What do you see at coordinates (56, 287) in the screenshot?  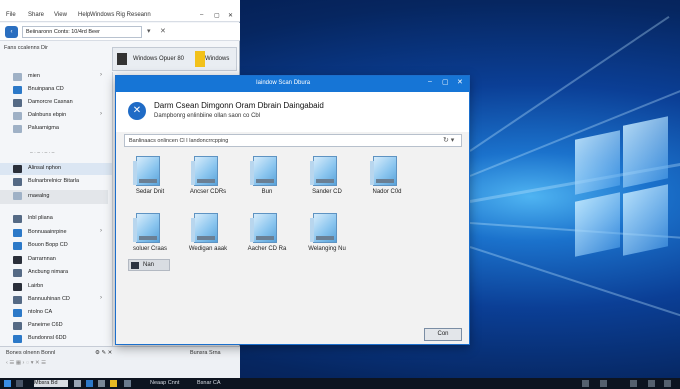 I see `tree-item: Lairbn` at bounding box center [56, 287].